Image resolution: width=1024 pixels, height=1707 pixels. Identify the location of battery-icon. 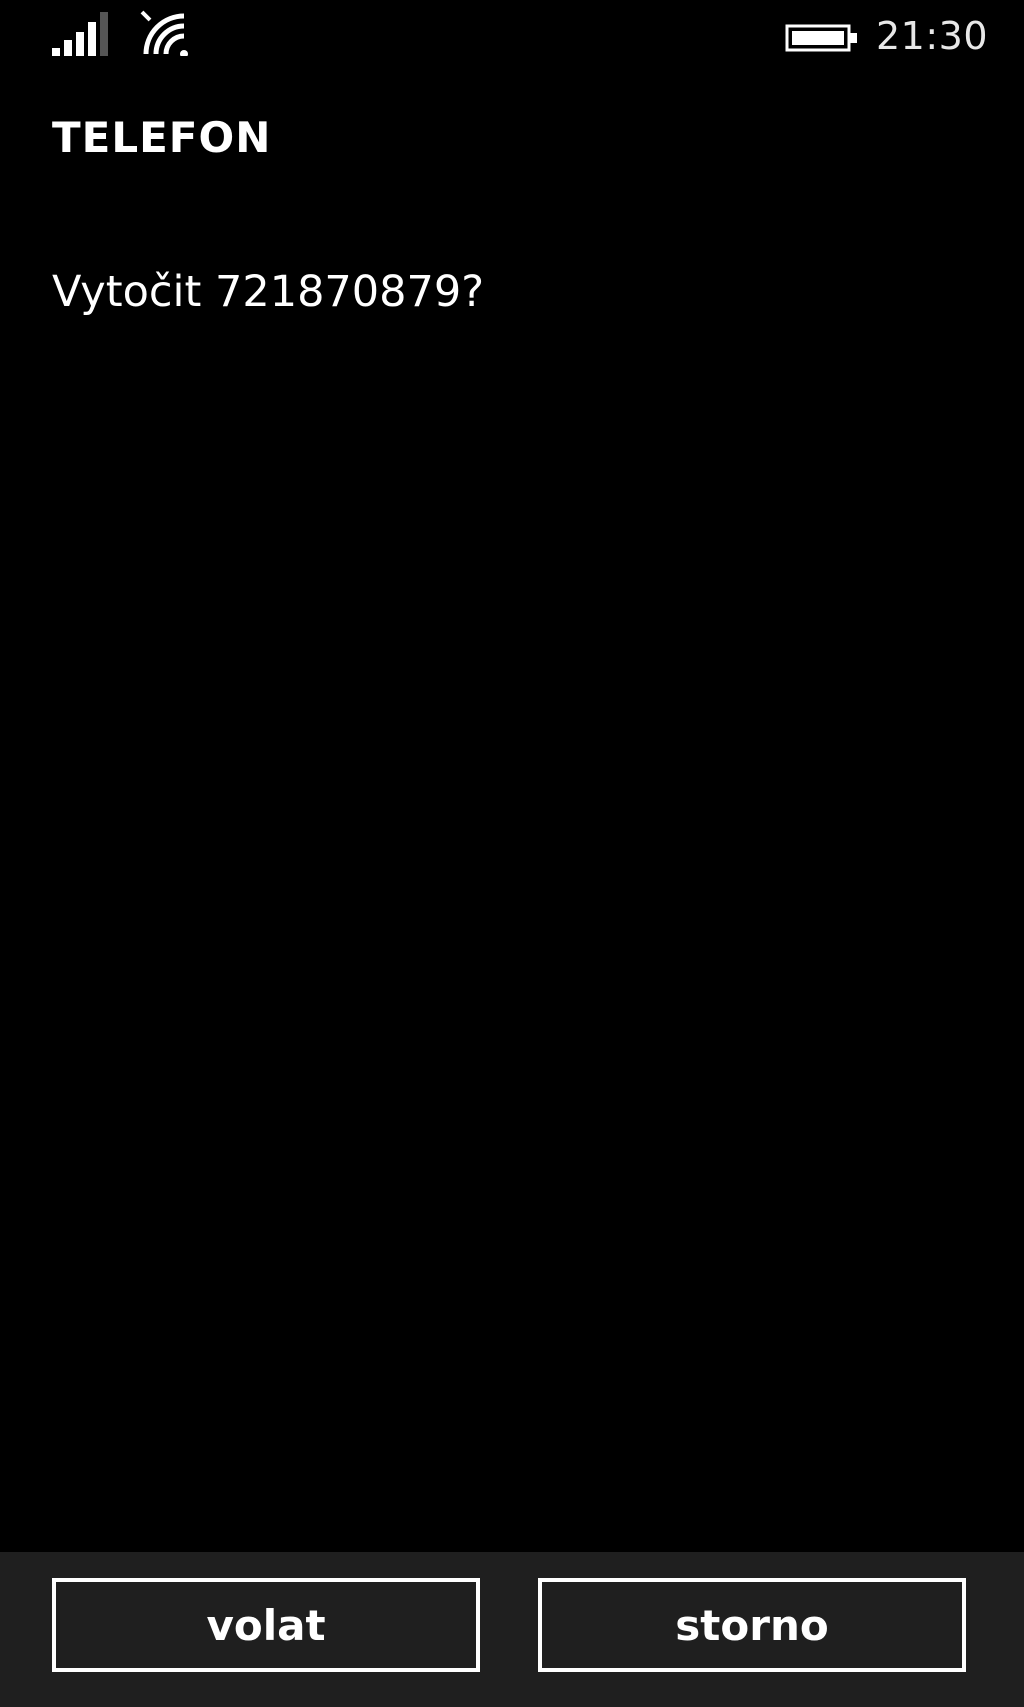
(821, 38).